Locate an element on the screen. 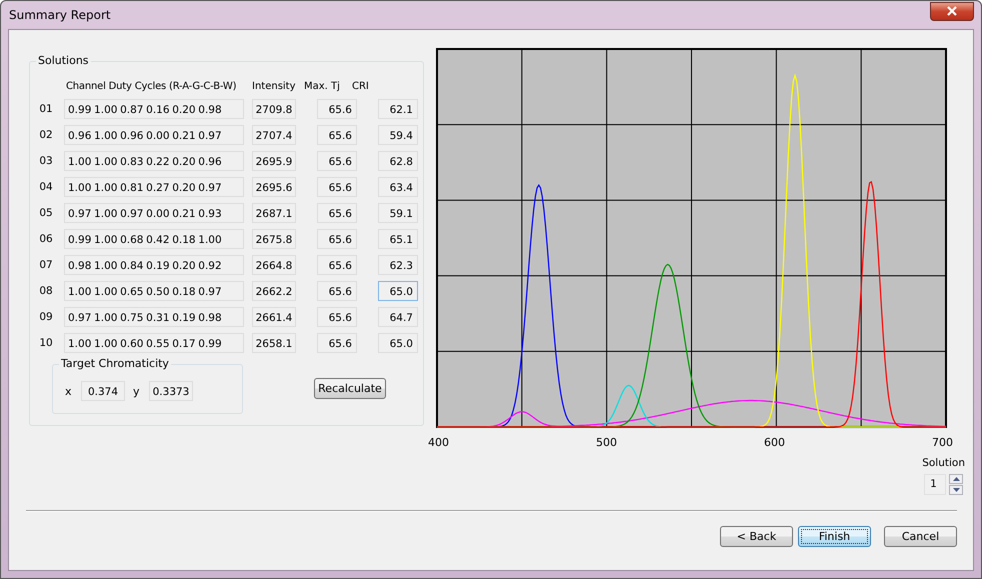  column-header: Channel Duty Cycles (R-A-G-C-B-W) is located at coordinates (151, 86).